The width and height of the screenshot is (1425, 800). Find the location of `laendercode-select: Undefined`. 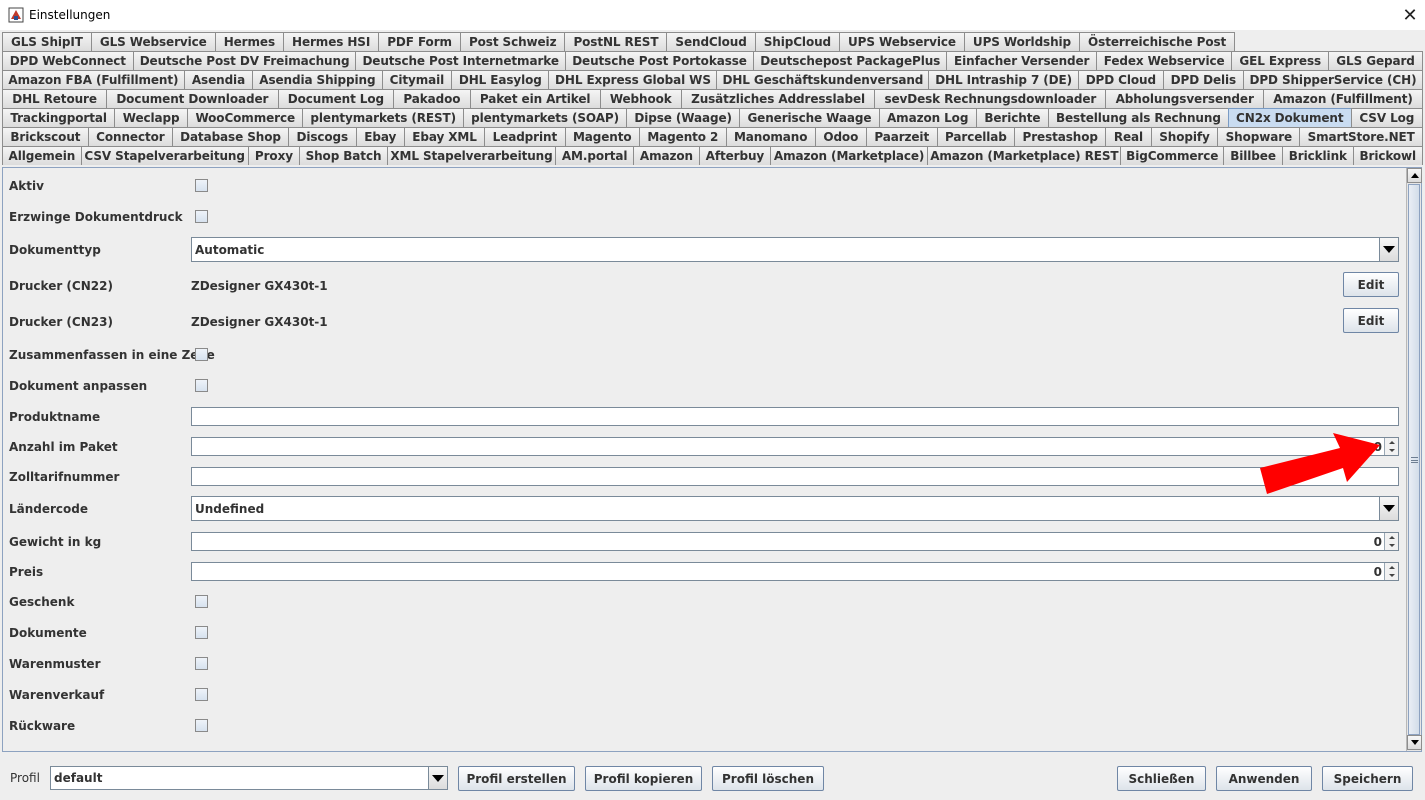

laendercode-select: Undefined is located at coordinates (795, 508).